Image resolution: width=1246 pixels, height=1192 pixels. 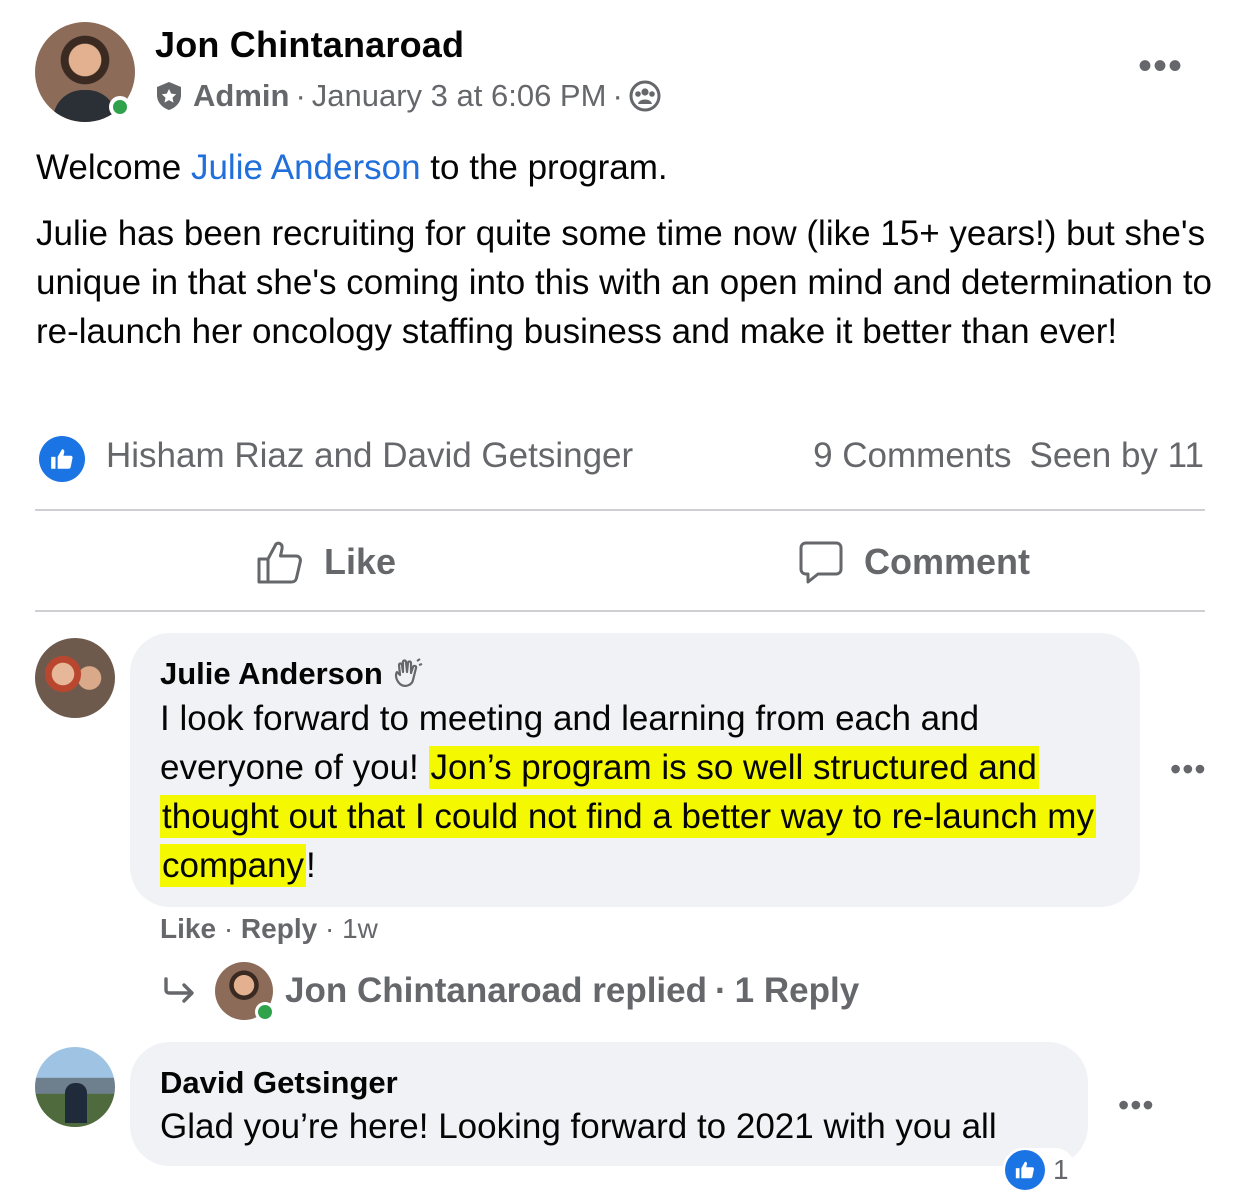 What do you see at coordinates (947, 561) in the screenshot?
I see `comment-button-label: Comment` at bounding box center [947, 561].